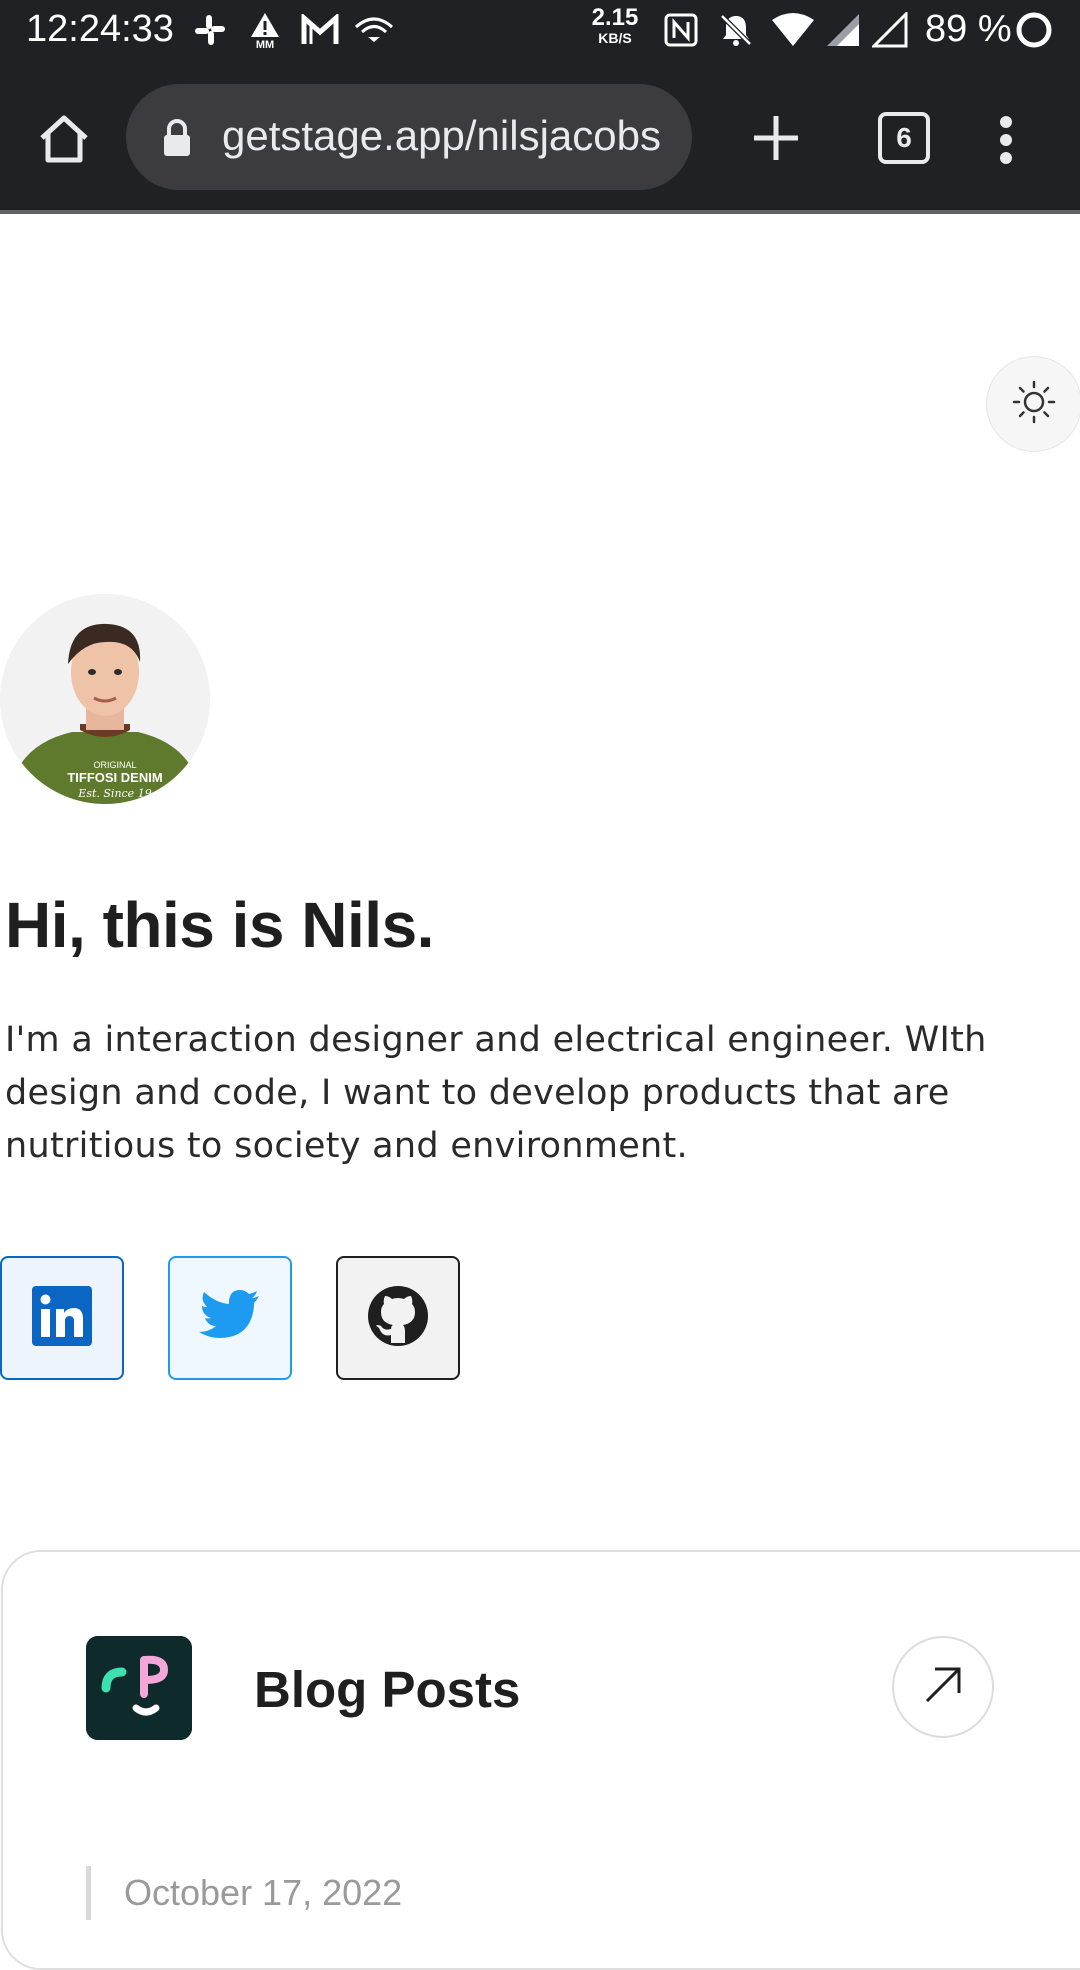 This screenshot has width=1080, height=1970. I want to click on network-speed: 2.15 KB/S, so click(615, 25).